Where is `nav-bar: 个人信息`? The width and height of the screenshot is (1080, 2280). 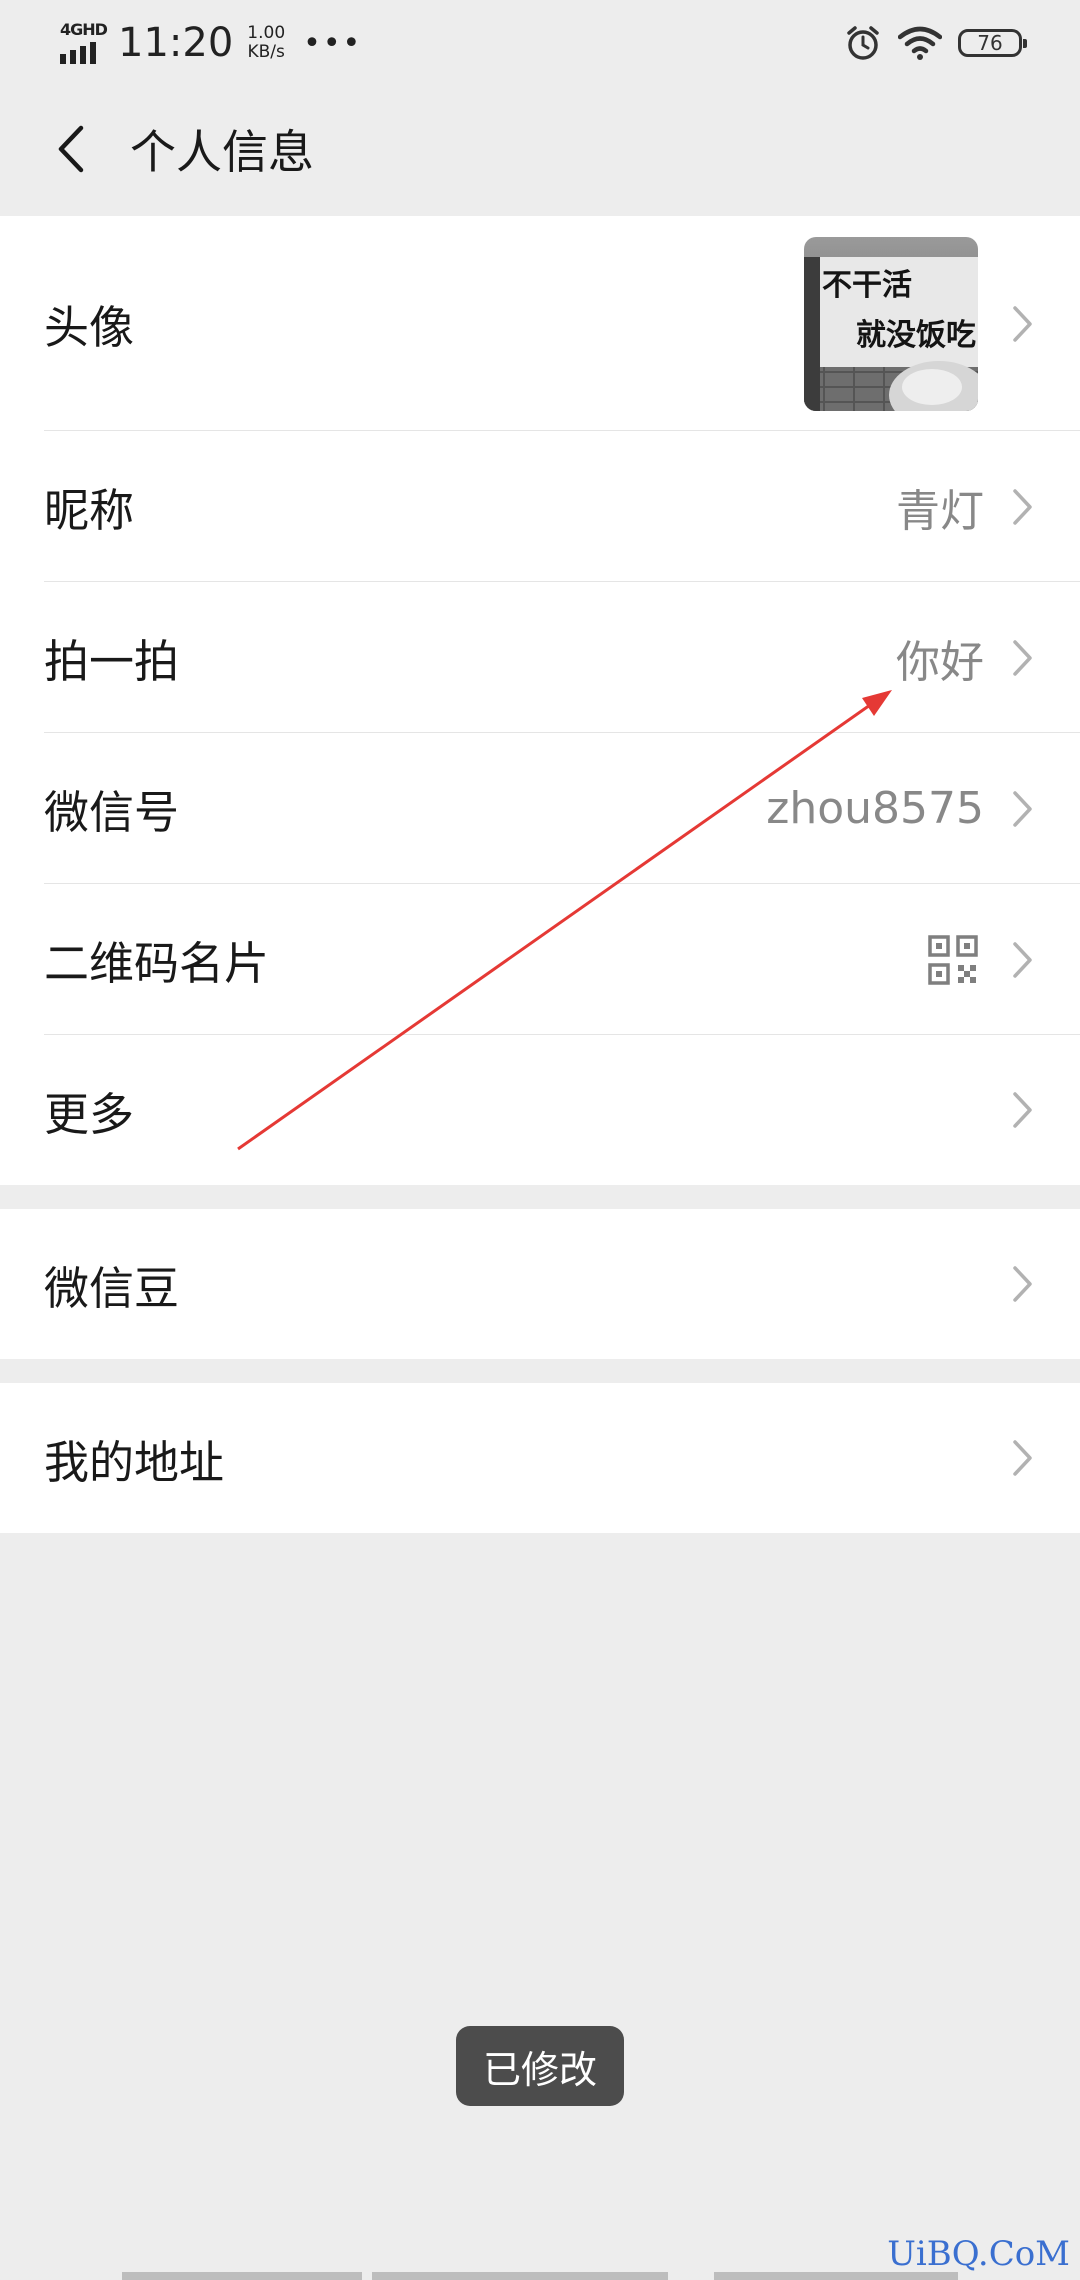
nav-bar: 个人信息 is located at coordinates (540, 149).